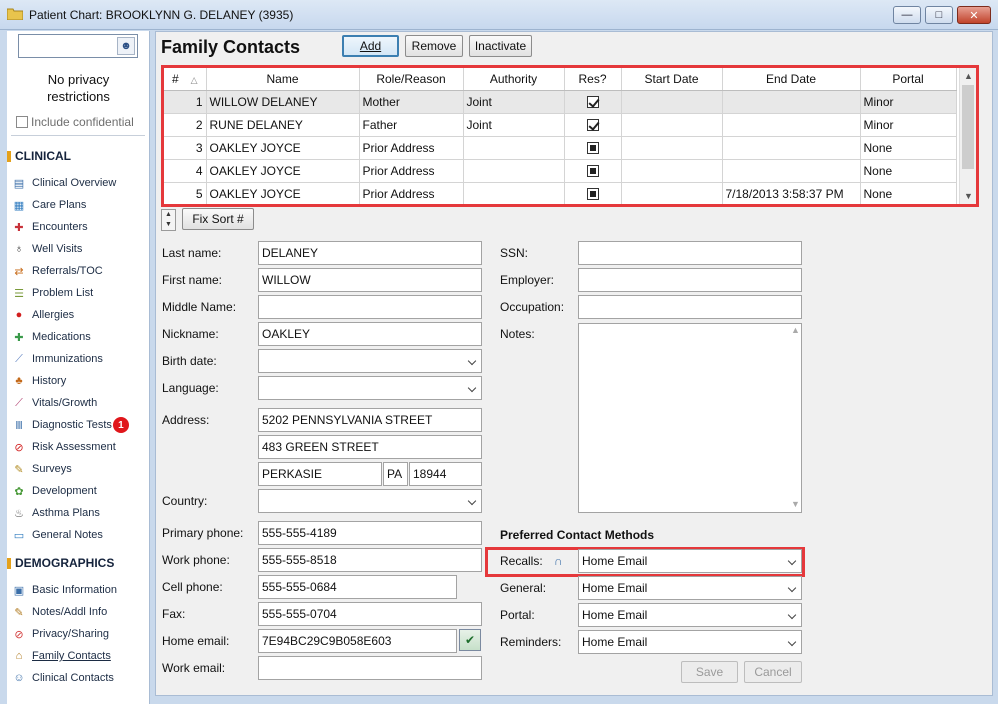 The width and height of the screenshot is (998, 704). I want to click on section-accent, so click(9, 156).